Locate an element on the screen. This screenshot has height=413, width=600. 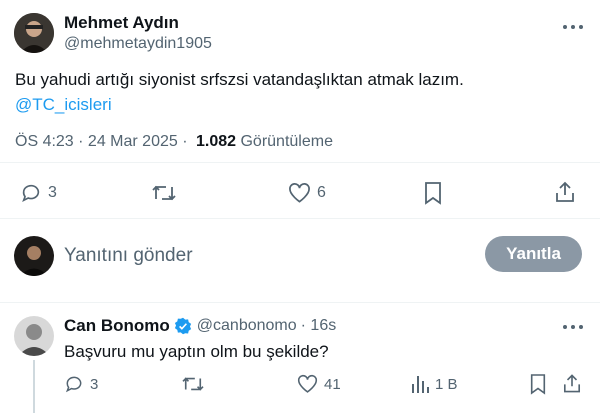
bookmark-button is located at coordinates (433, 193).